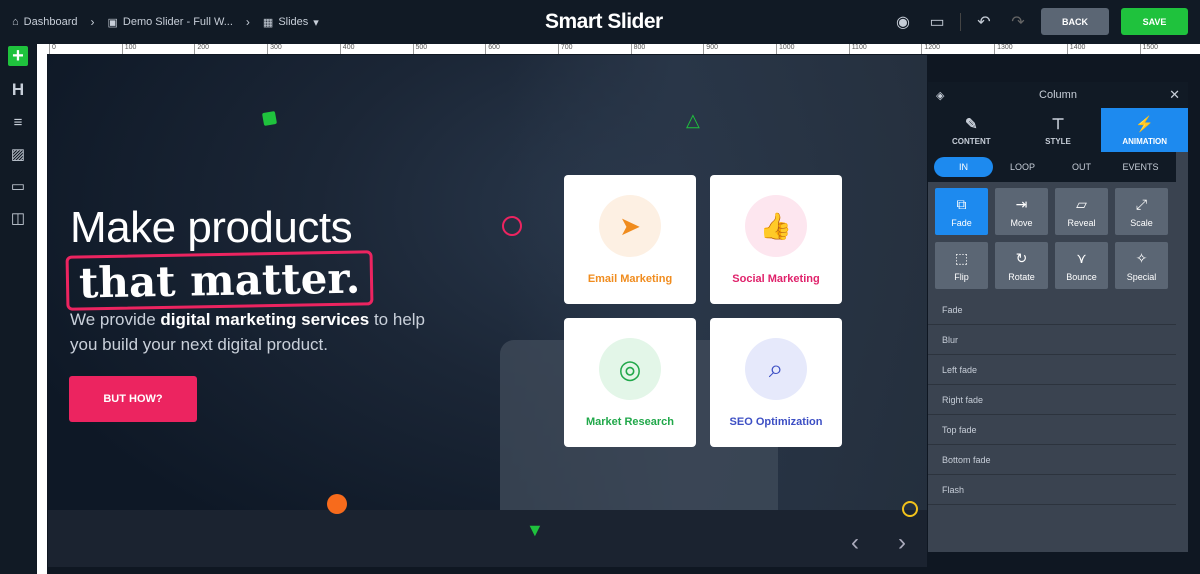 Image resolution: width=1200 pixels, height=574 pixels. Describe the element at coordinates (630, 369) in the screenshot. I see `target-icon: ◎` at that location.